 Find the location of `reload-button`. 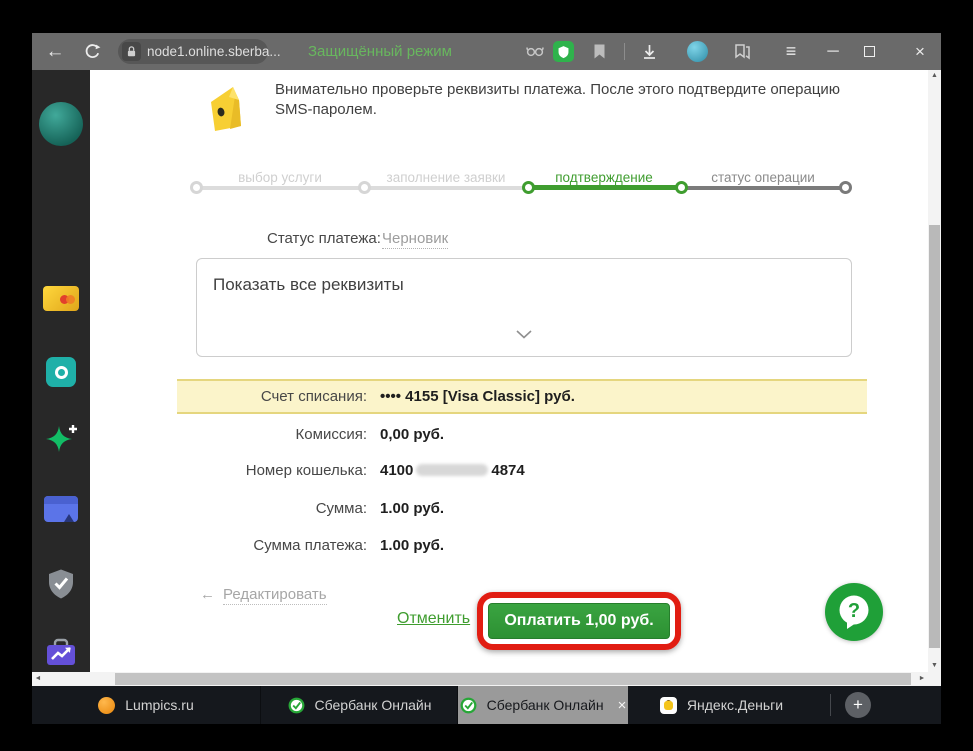

reload-button is located at coordinates (92, 54).